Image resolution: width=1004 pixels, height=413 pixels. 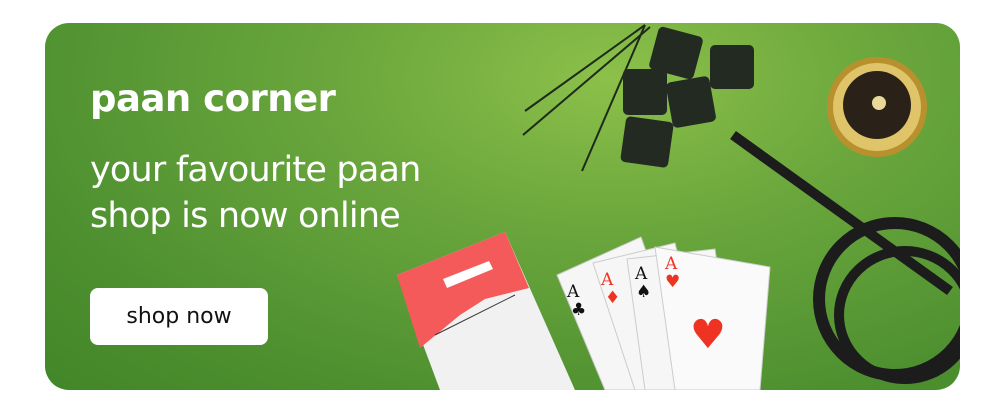 What do you see at coordinates (687, 97) in the screenshot?
I see `charcoal-cubes` at bounding box center [687, 97].